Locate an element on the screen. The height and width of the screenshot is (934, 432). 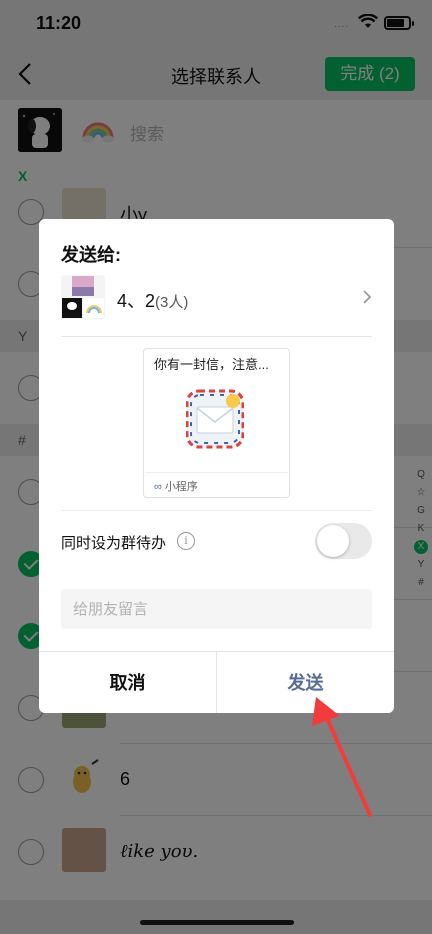
dialog-button-bar: 取消 发送 is located at coordinates (216, 682).